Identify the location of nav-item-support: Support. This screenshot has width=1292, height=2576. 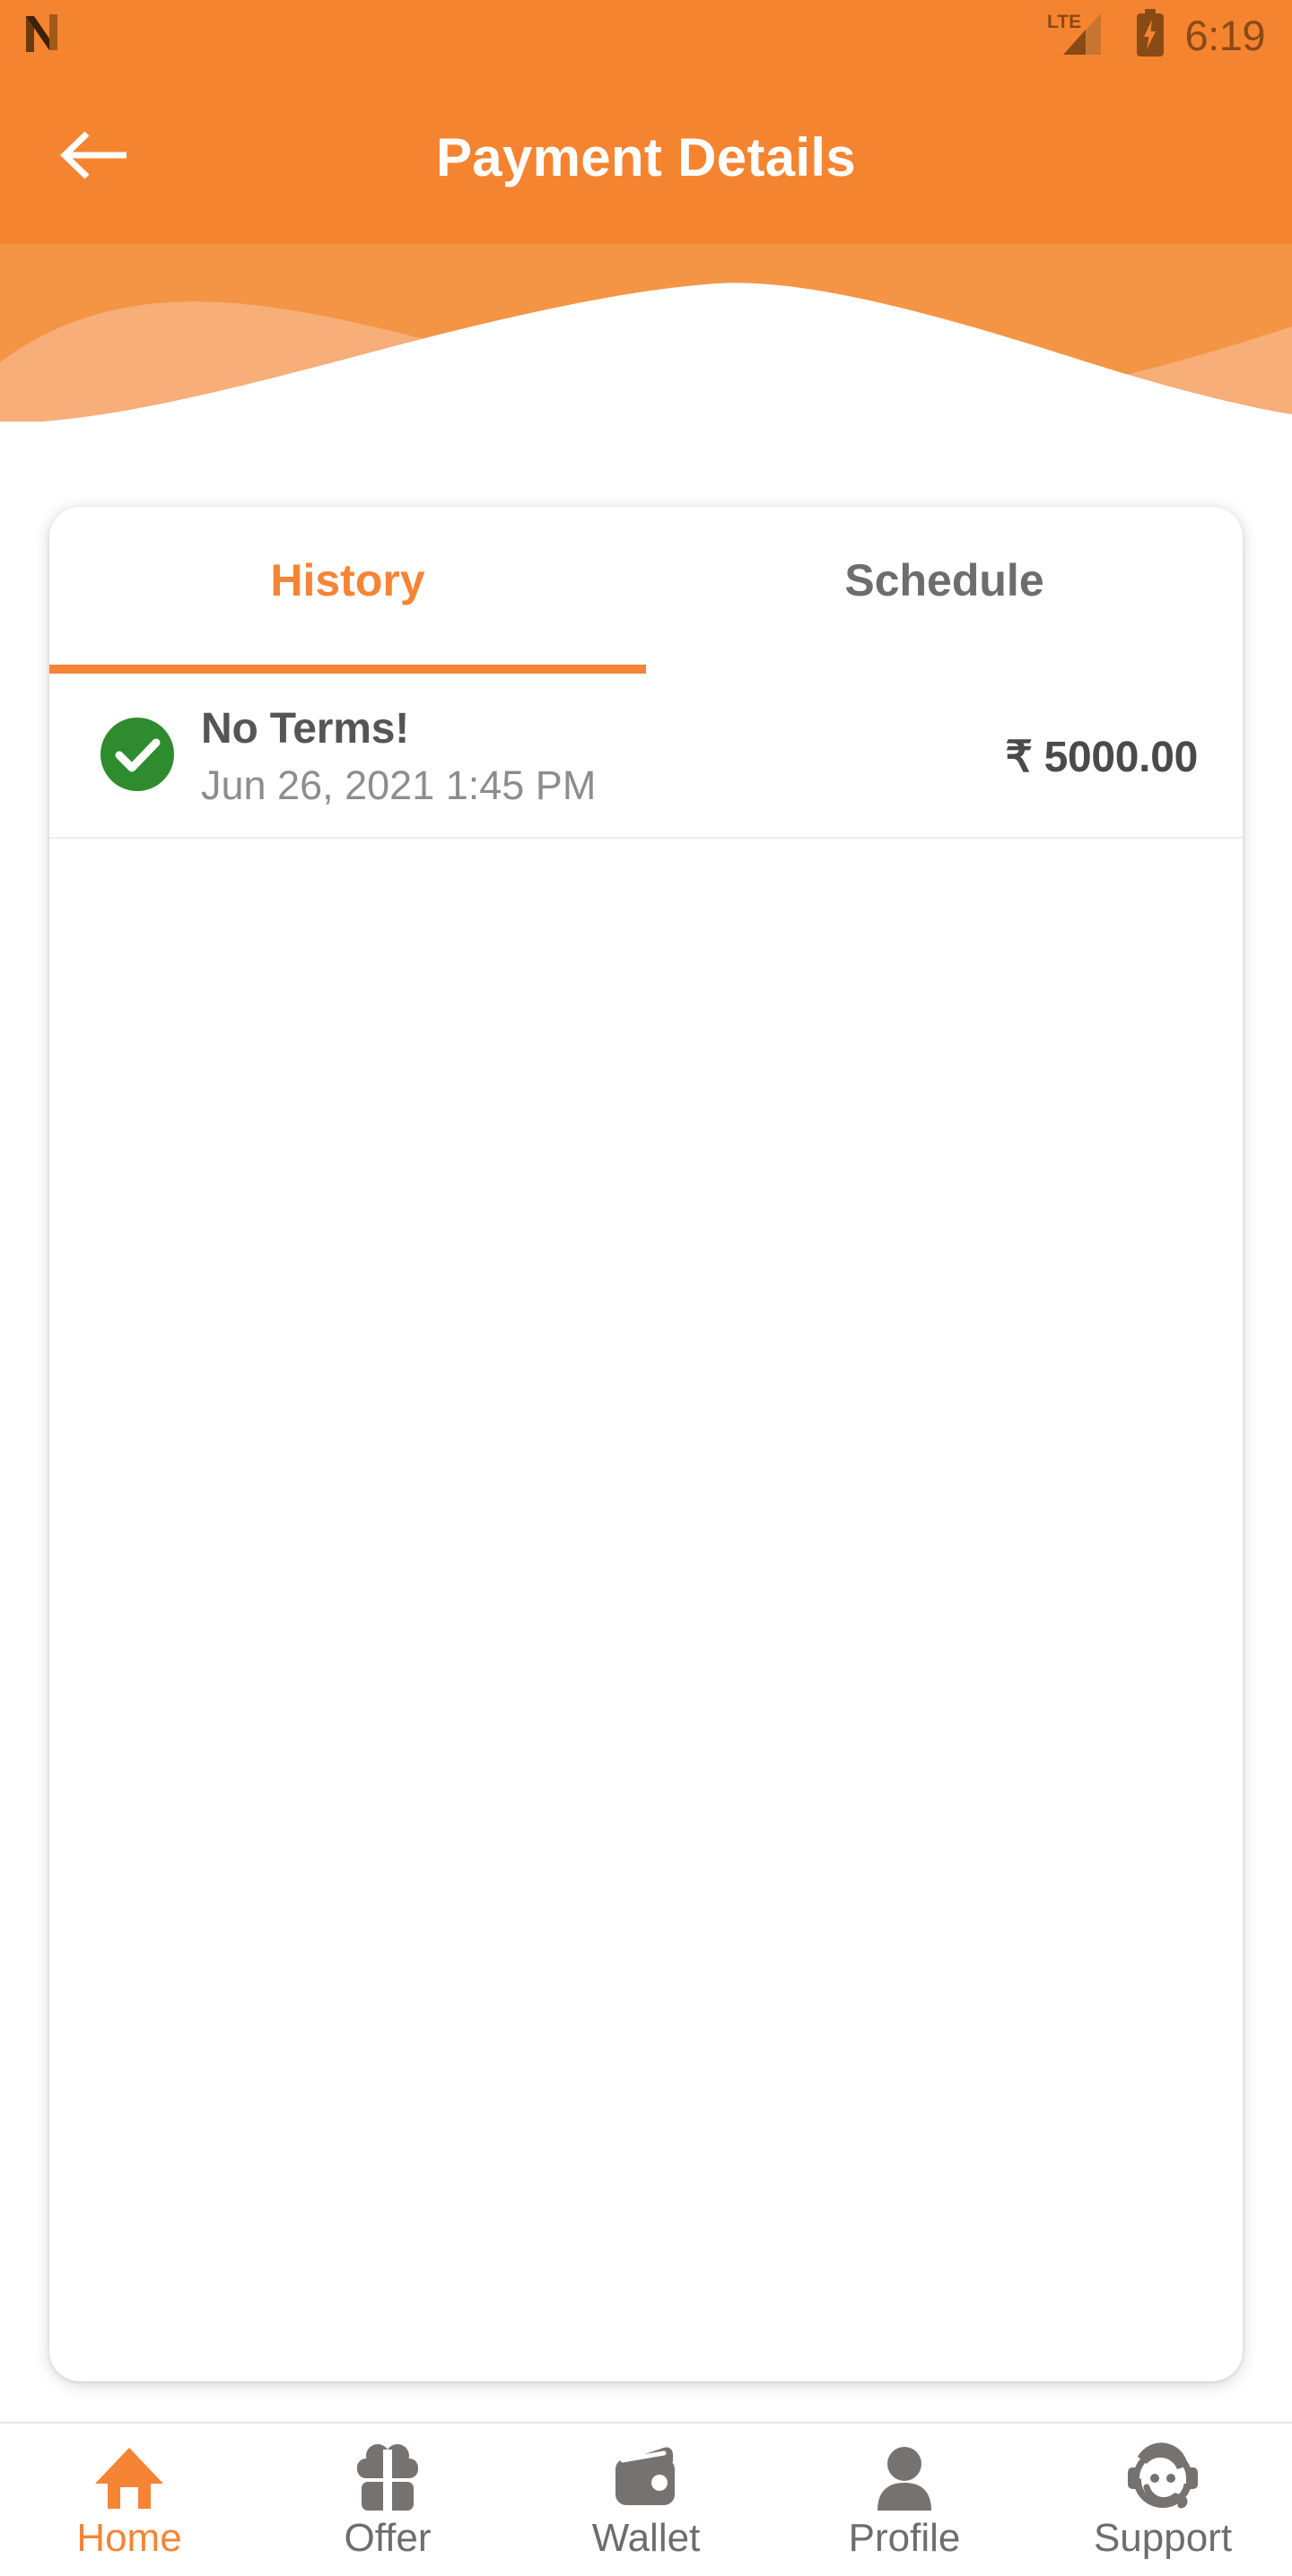
(1163, 2500).